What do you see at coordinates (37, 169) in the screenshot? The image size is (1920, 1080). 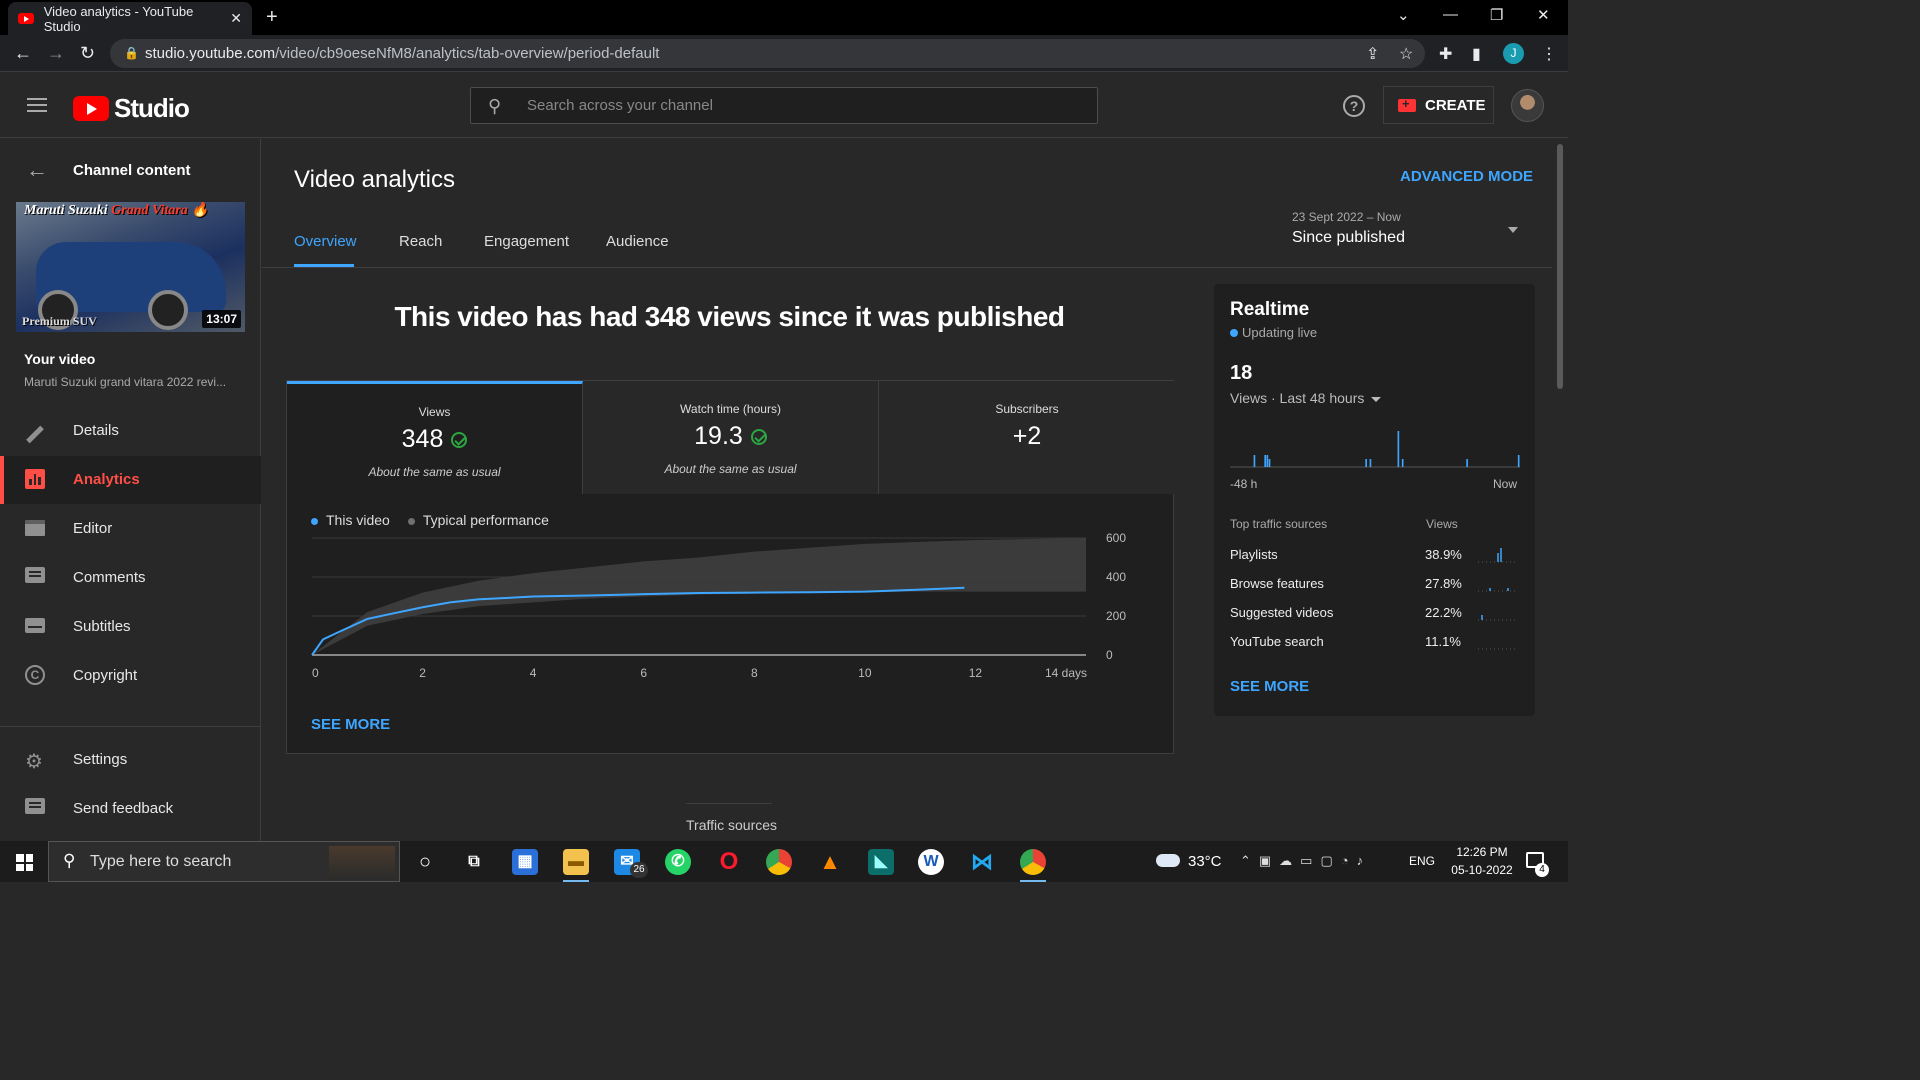 I see `back-arrow-icon: ←` at bounding box center [37, 169].